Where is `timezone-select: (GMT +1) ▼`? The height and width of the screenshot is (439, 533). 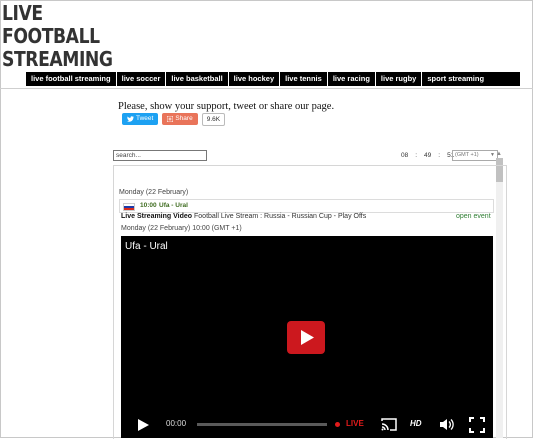 timezone-select: (GMT +1) ▼ is located at coordinates (475, 155).